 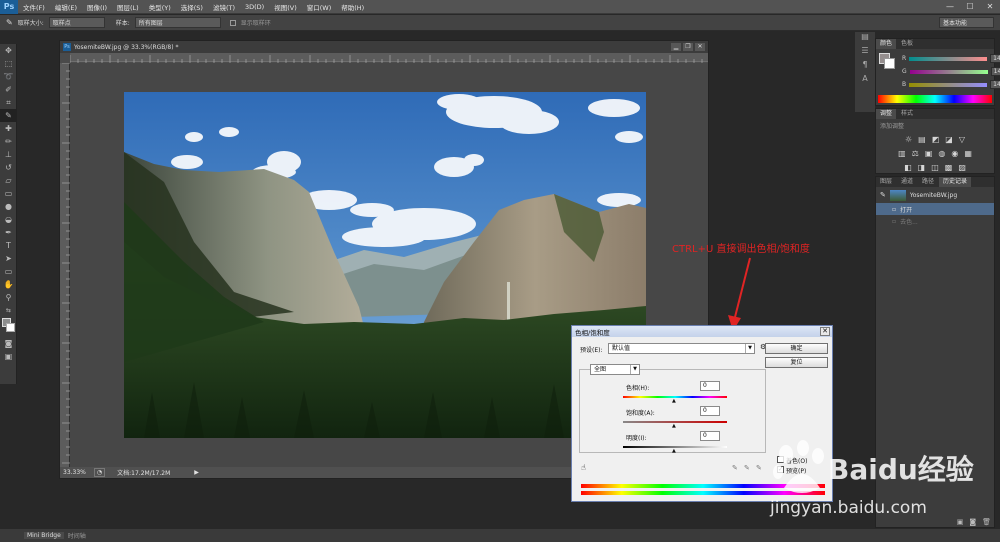 I want to click on paragraph-panel-icon: ¶, so click(x=865, y=67).